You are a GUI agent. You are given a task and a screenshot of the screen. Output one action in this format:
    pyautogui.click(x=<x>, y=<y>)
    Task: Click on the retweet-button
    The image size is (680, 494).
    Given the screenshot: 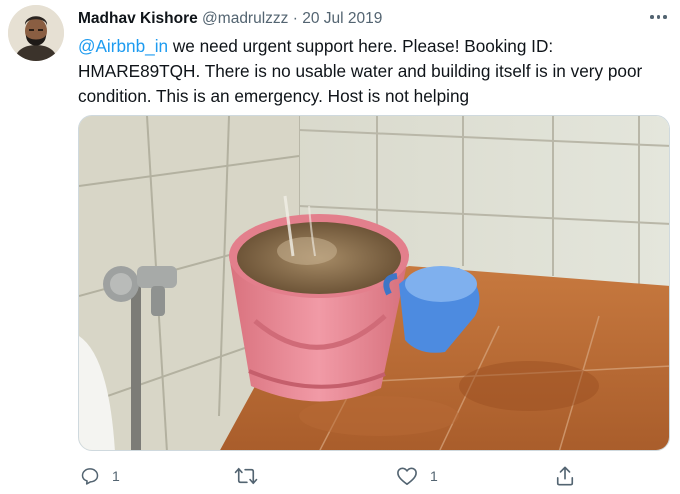 What is the action you would take?
    pyautogui.click(x=252, y=476)
    